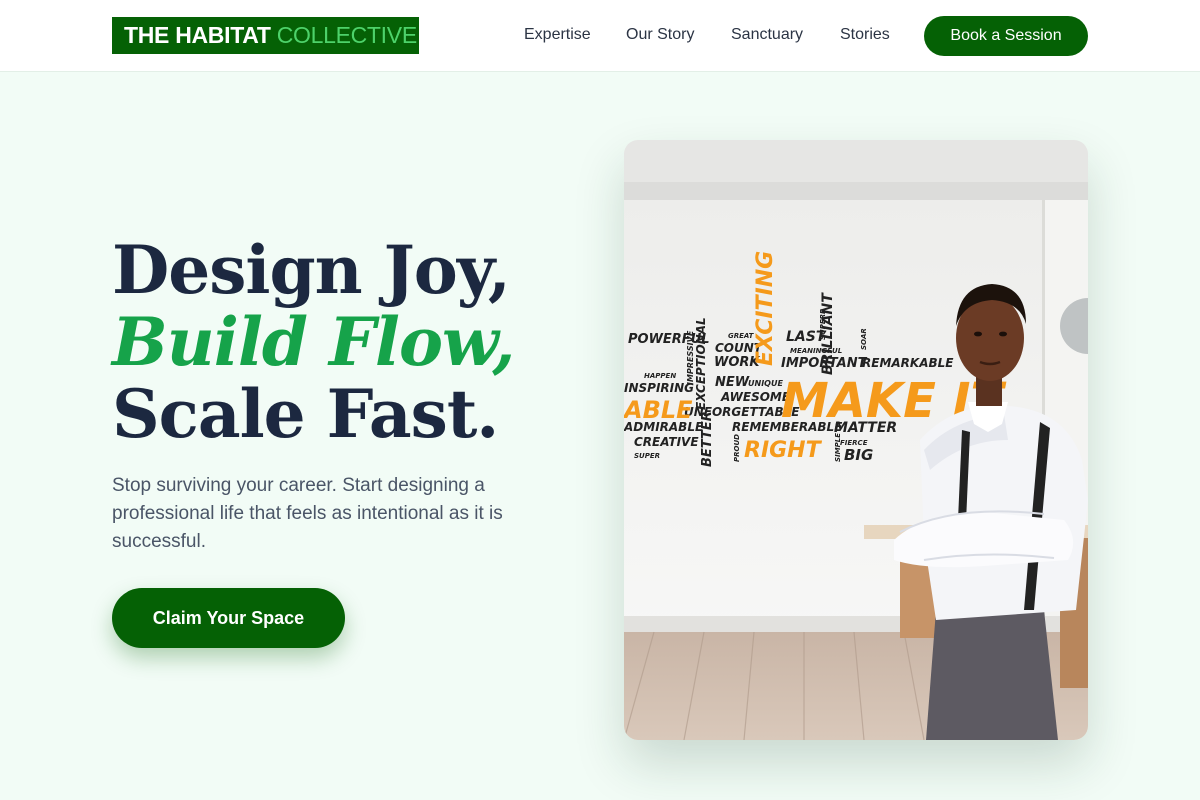 The height and width of the screenshot is (800, 1200). Describe the element at coordinates (823, 324) in the screenshot. I see `svg-text: SUPERB` at that location.